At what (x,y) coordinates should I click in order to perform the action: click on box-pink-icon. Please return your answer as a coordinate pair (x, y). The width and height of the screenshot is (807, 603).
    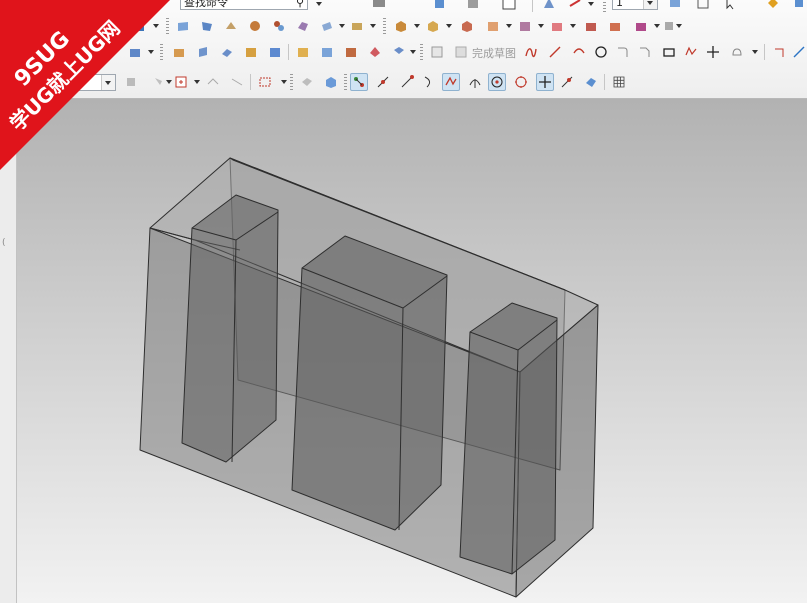
    Looking at the image, I should click on (303, 26).